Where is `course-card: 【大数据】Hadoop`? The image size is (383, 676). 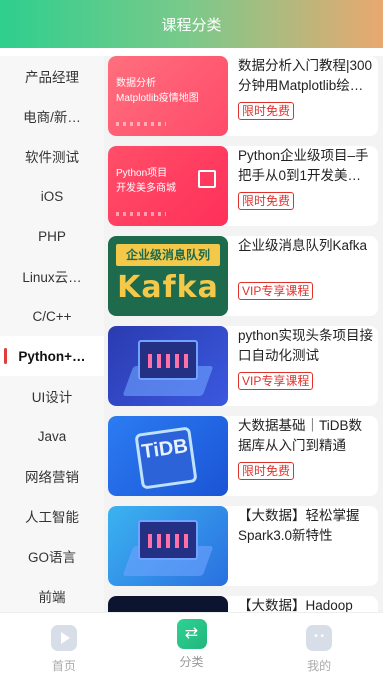 course-card: 【大数据】Hadoop is located at coordinates (243, 604).